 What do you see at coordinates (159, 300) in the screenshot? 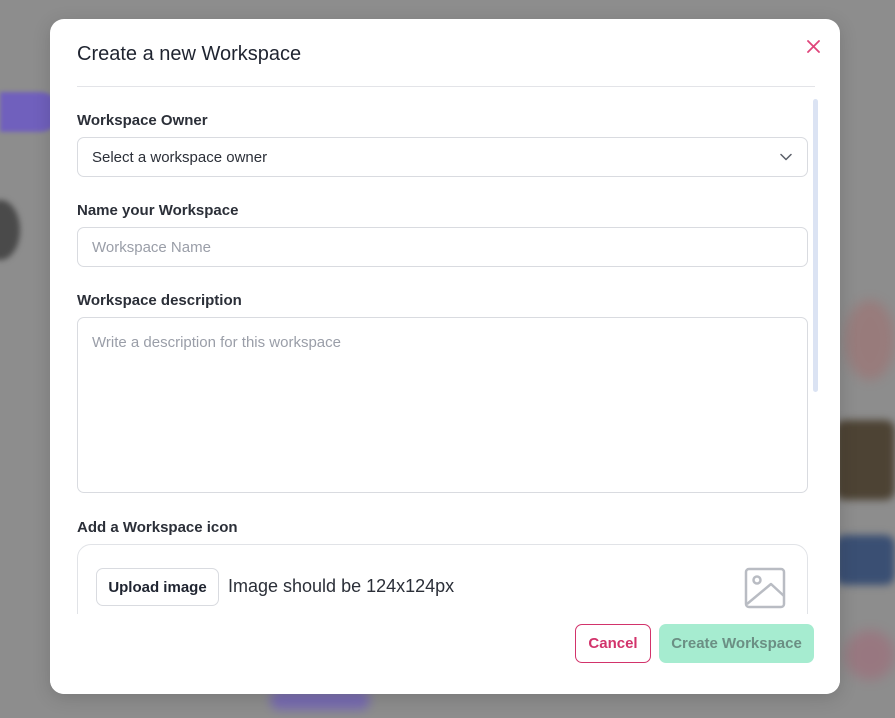
I see `description-label: Workspace description` at bounding box center [159, 300].